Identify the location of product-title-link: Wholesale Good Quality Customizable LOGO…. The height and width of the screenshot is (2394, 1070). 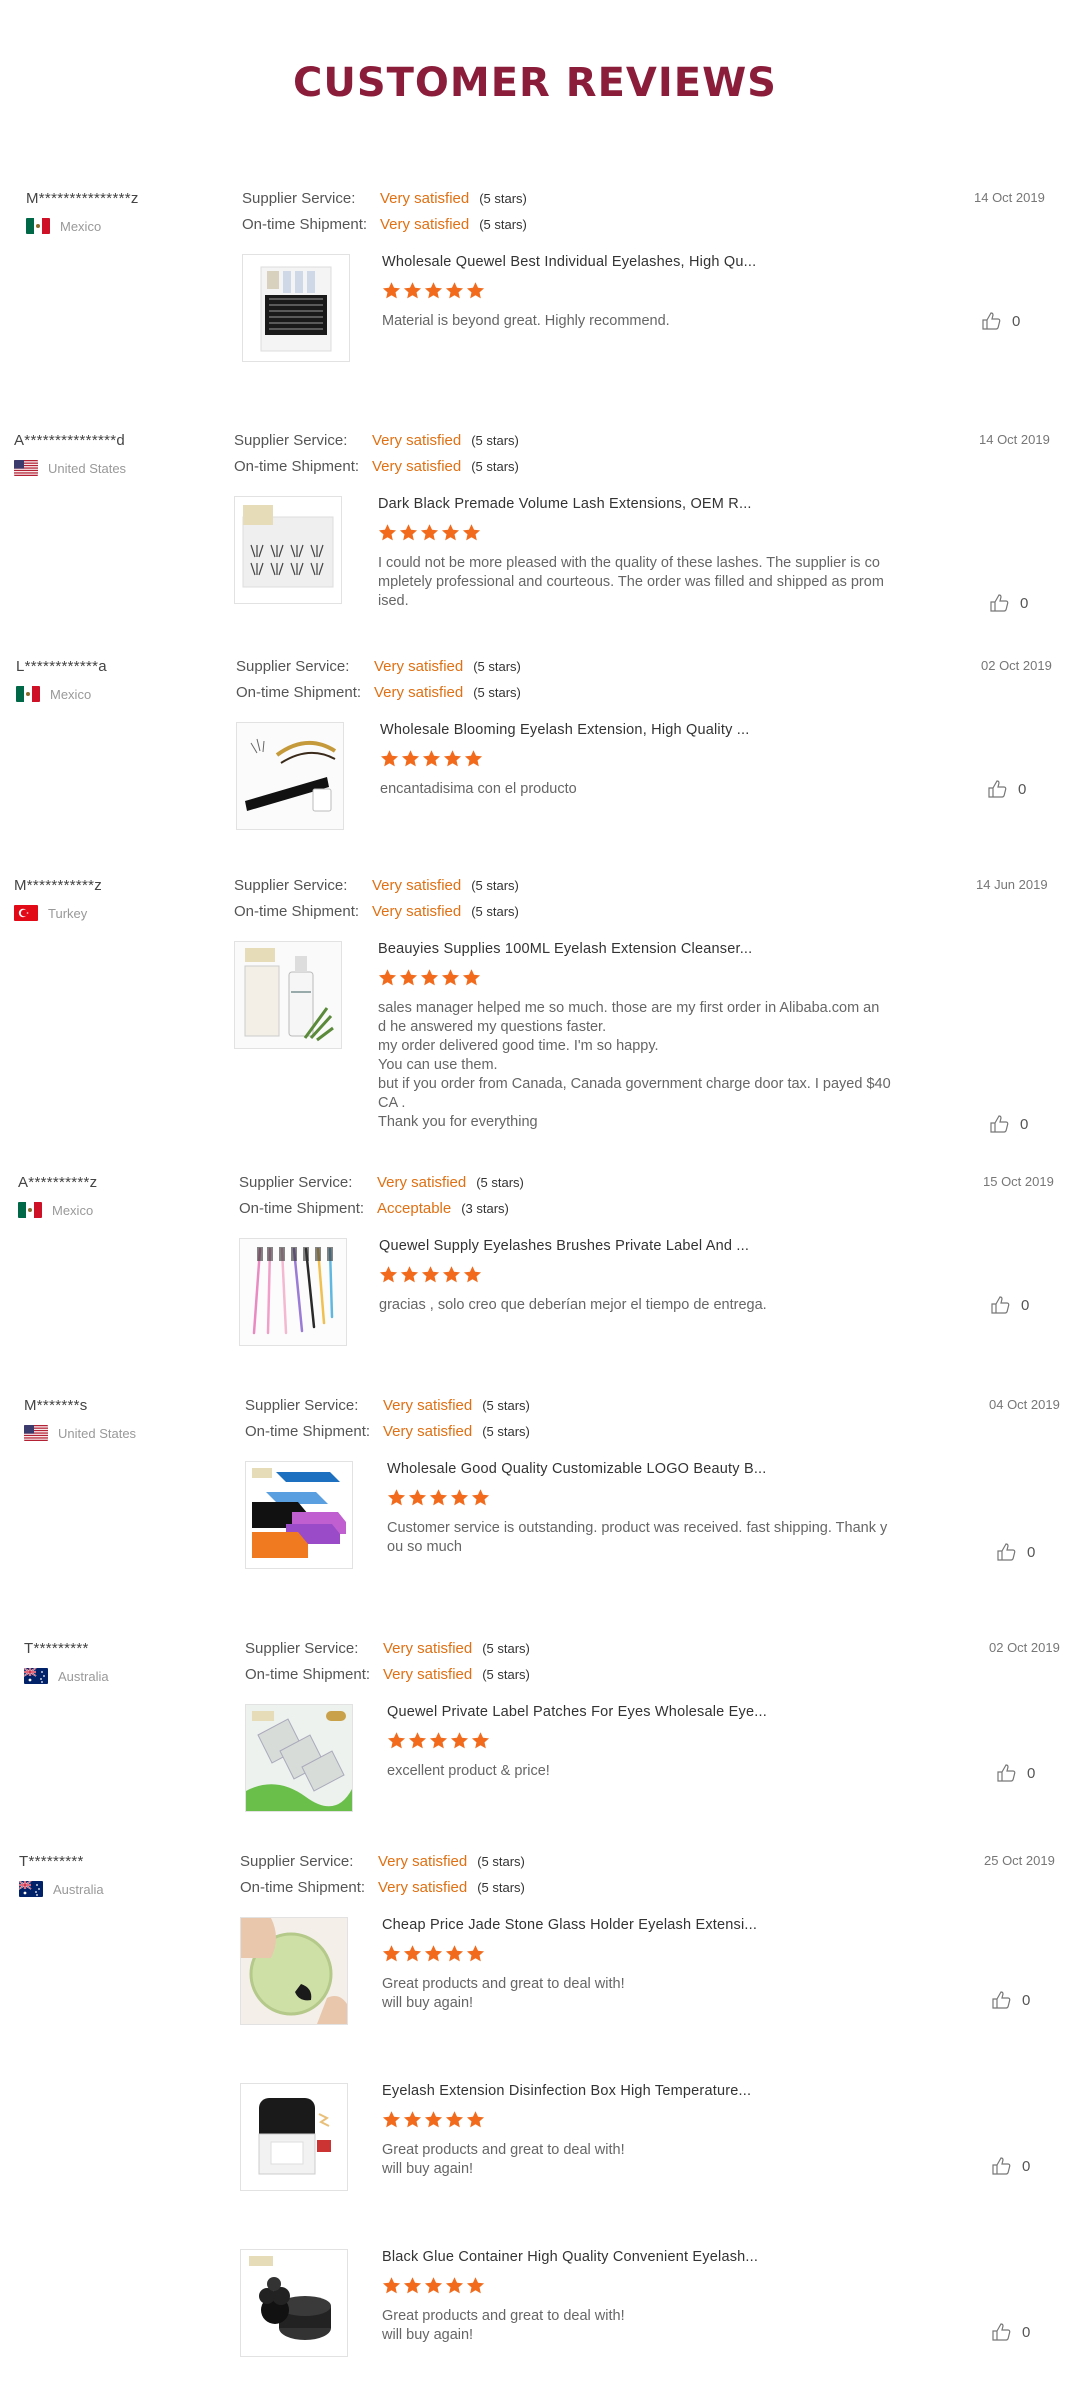
(577, 1469).